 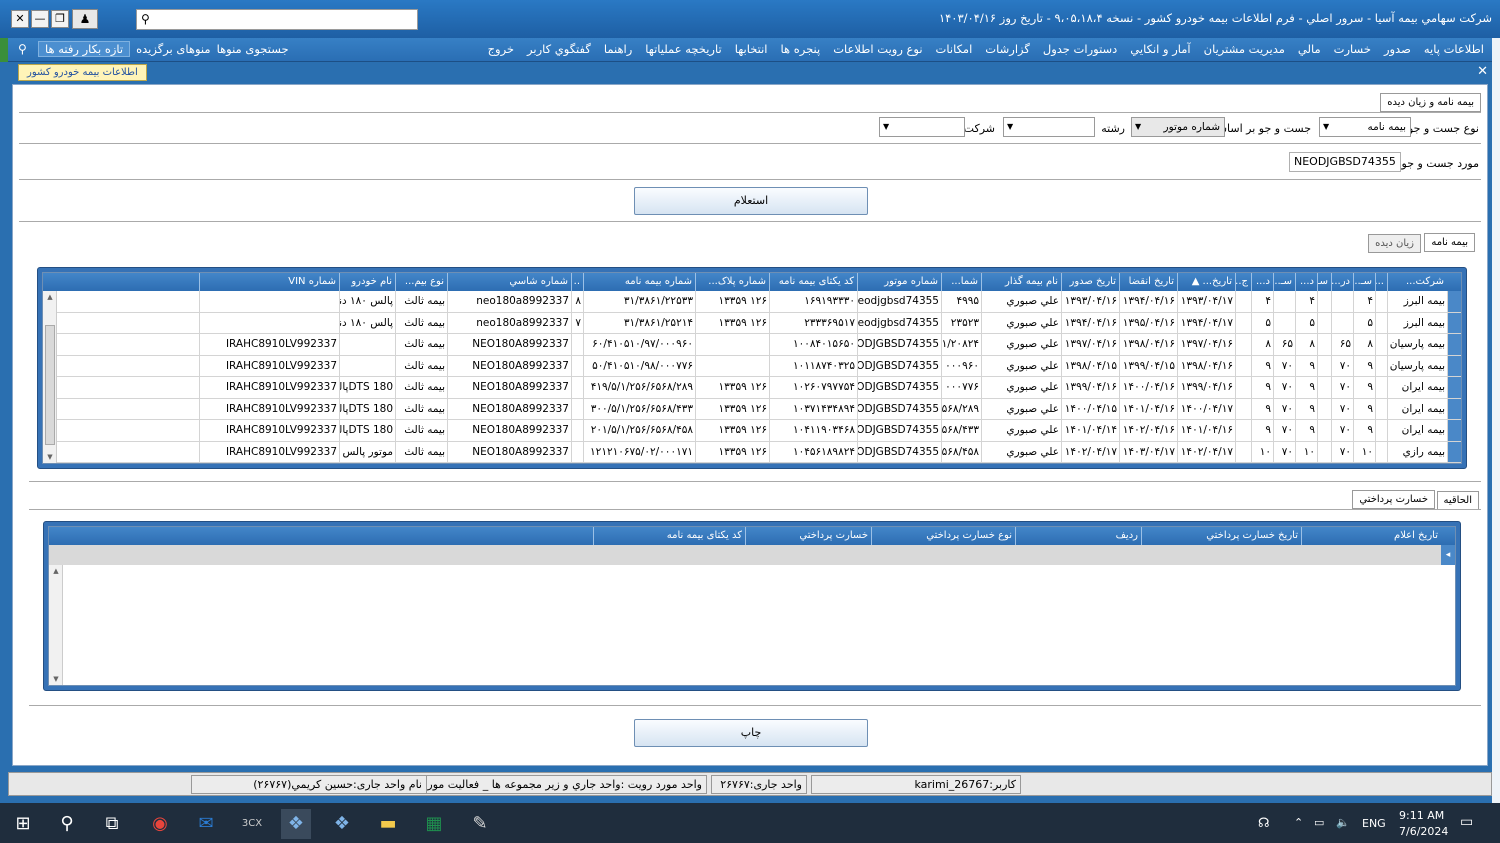 I want to click on menu-item-15: خروج, so click(x=501, y=49).